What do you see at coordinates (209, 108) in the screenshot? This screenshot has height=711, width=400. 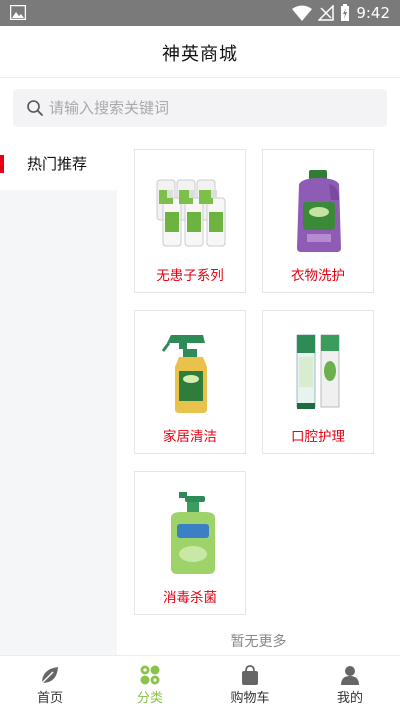 I see `search-input` at bounding box center [209, 108].